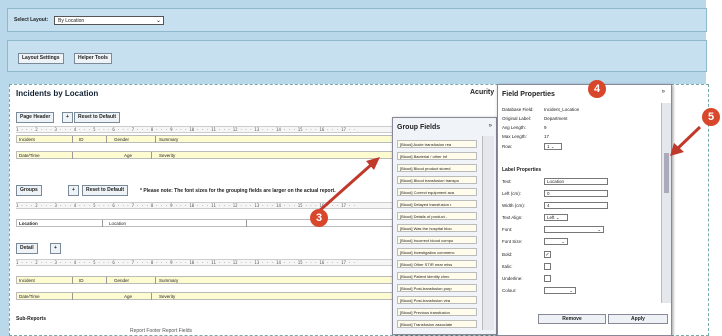  What do you see at coordinates (560, 290) in the screenshot?
I see `colour-select: ⌄` at bounding box center [560, 290].